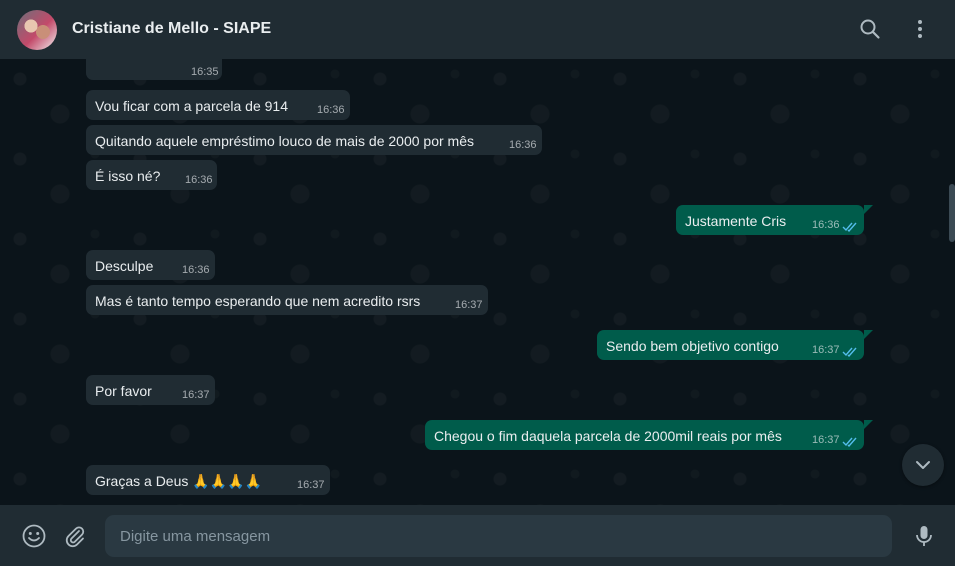 The width and height of the screenshot is (955, 566). What do you see at coordinates (920, 29) in the screenshot?
I see `menu-dots-icon` at bounding box center [920, 29].